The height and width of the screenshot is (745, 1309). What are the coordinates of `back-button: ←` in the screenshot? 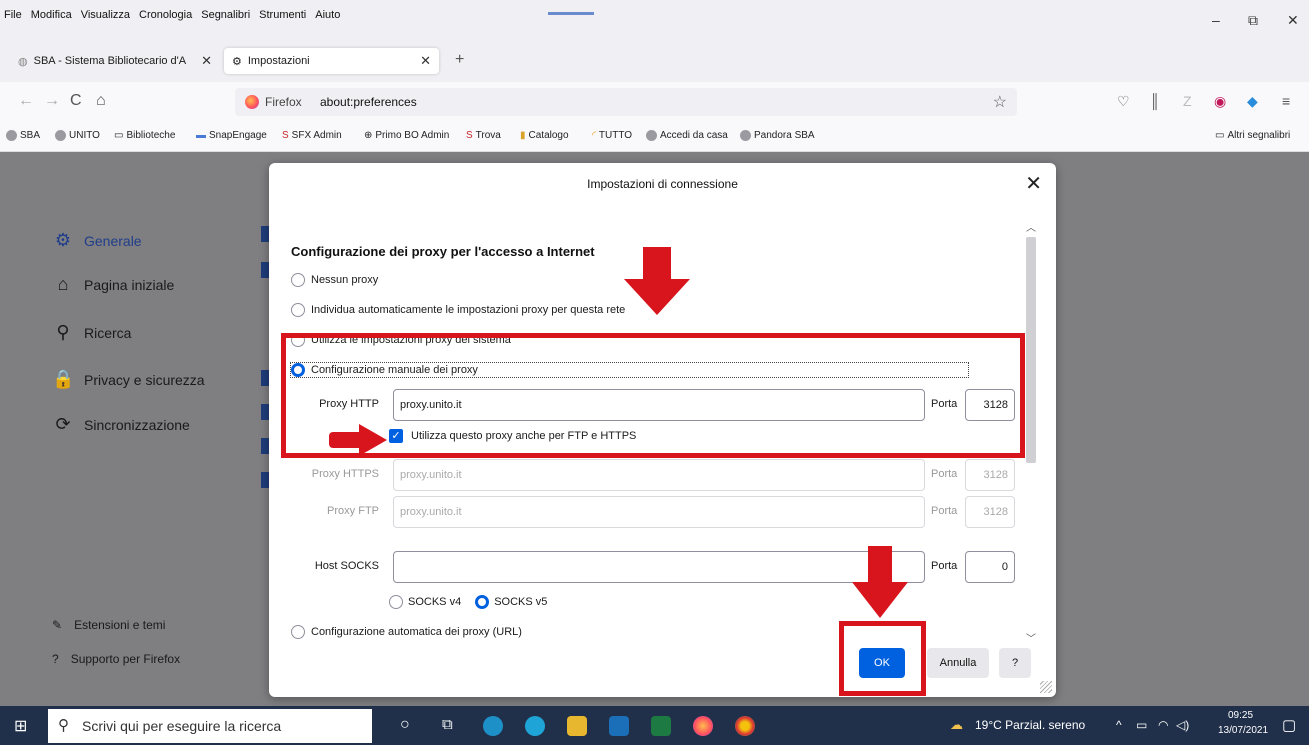 It's located at (26, 101).